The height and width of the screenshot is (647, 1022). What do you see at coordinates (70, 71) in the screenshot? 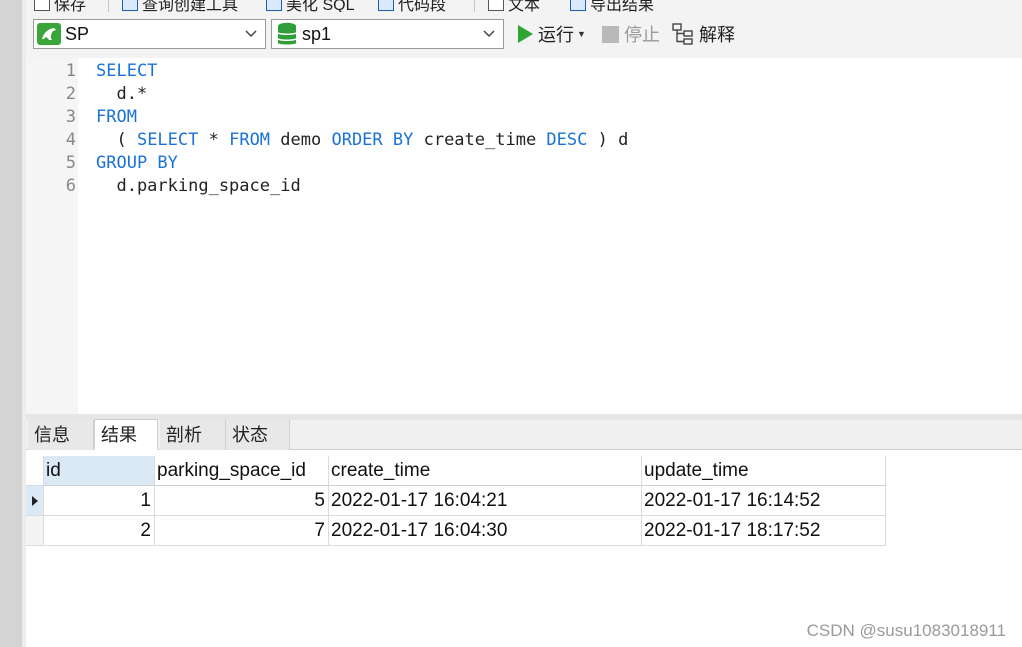
I see `line-number: 1` at bounding box center [70, 71].